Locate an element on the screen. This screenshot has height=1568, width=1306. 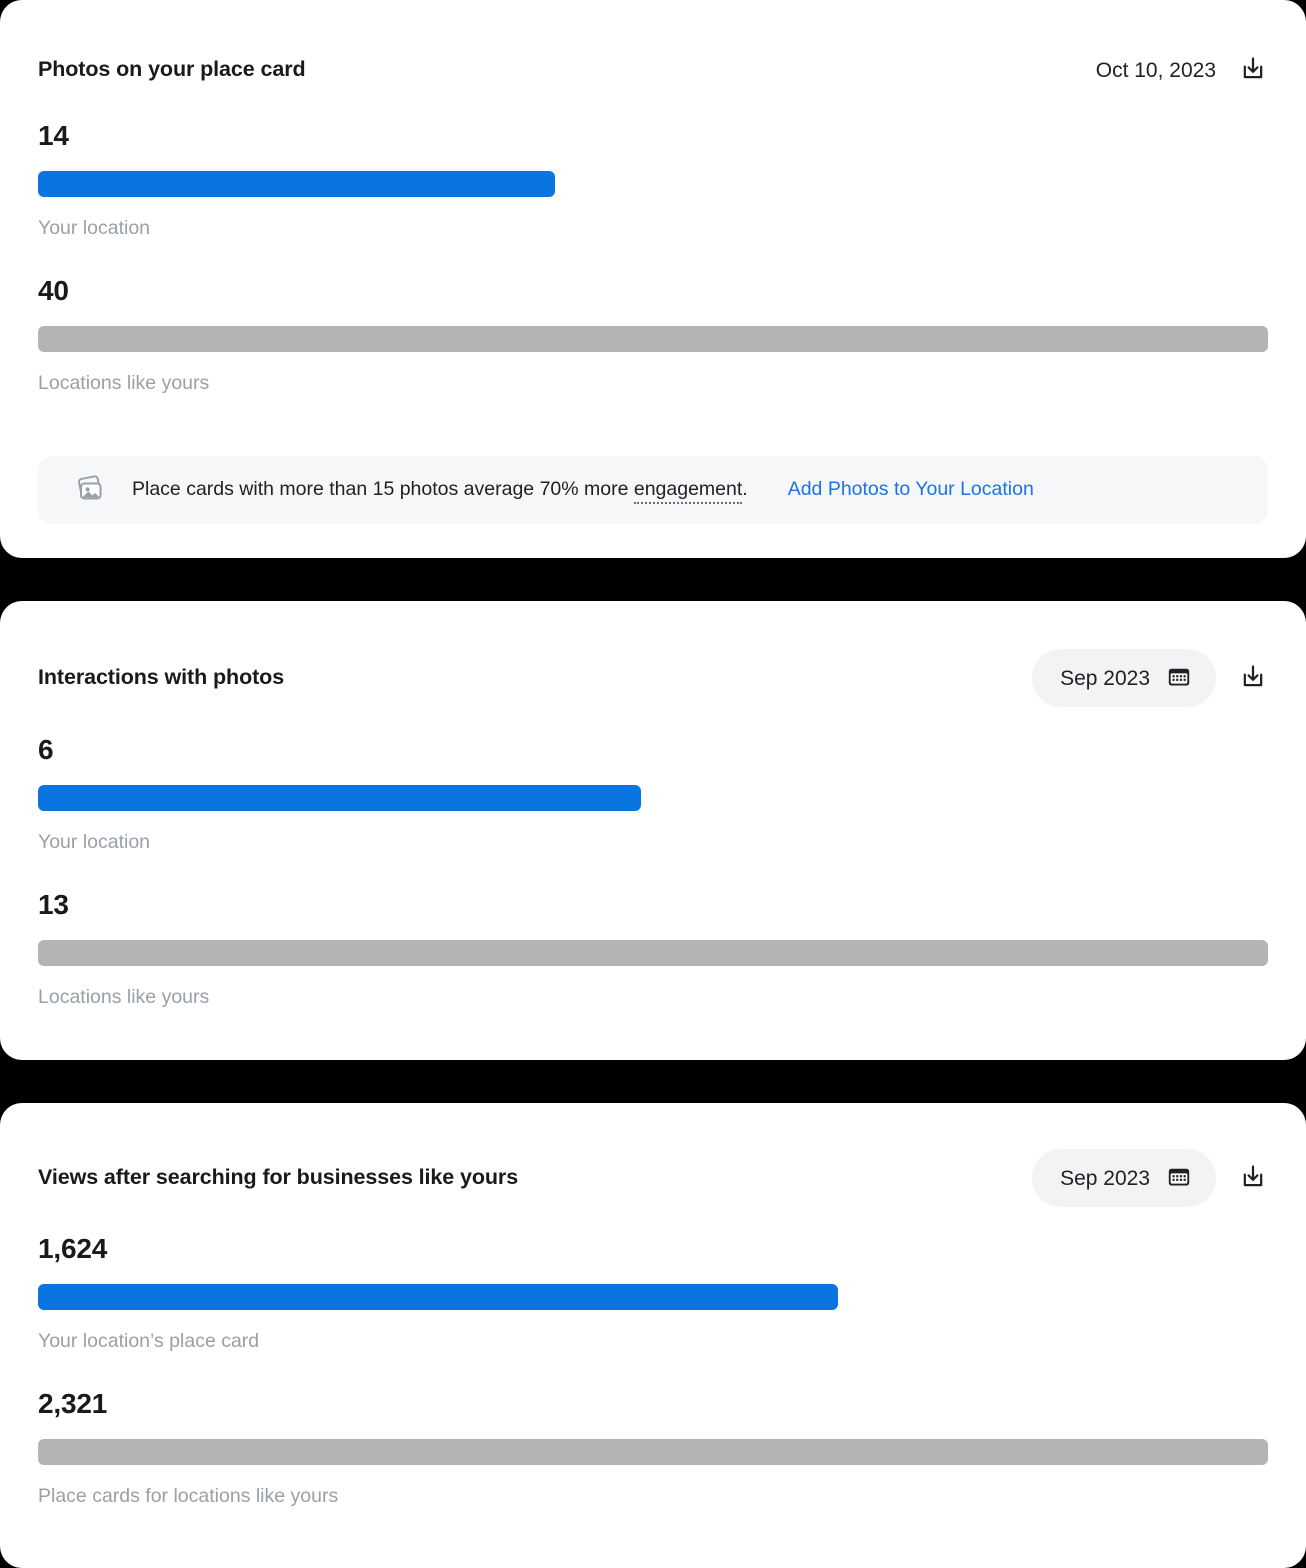
bar-fill-similar-place-cards is located at coordinates (653, 1451).